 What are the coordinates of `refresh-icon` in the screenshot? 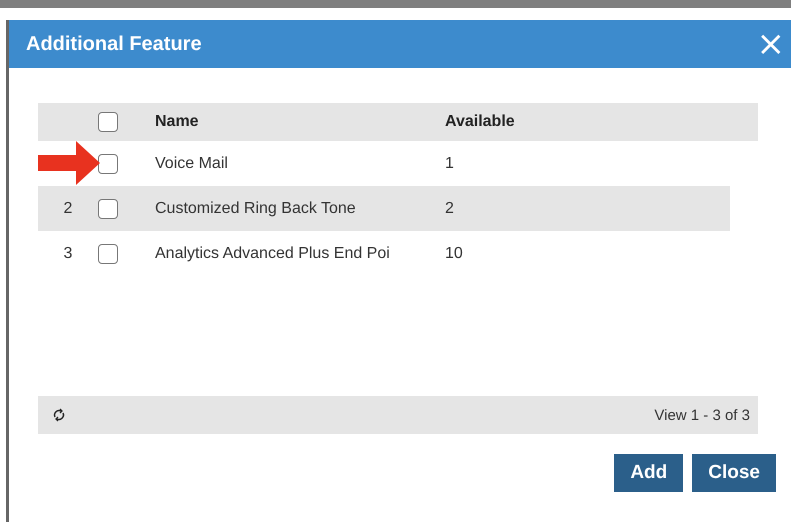 It's located at (59, 415).